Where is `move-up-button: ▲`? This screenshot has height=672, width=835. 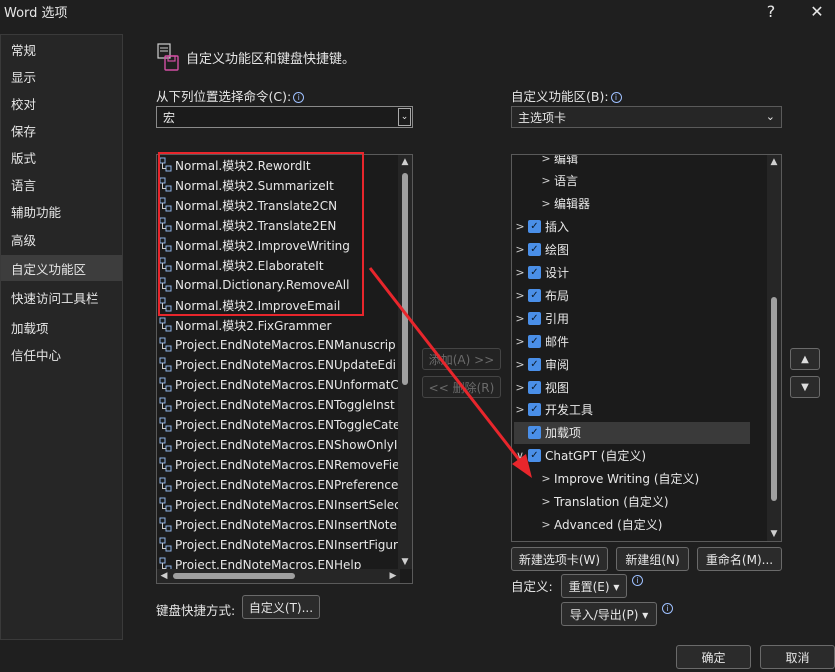 move-up-button: ▲ is located at coordinates (805, 359).